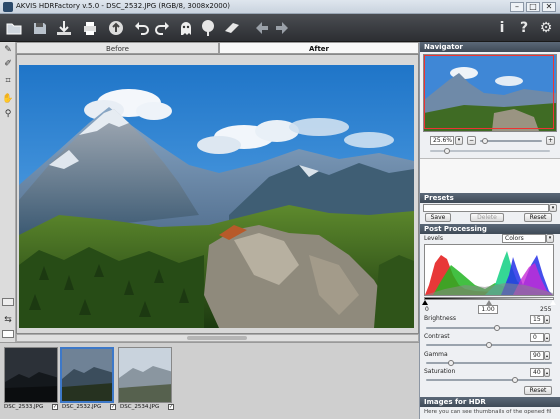  I want to click on post-reset-button: Reset, so click(538, 390).